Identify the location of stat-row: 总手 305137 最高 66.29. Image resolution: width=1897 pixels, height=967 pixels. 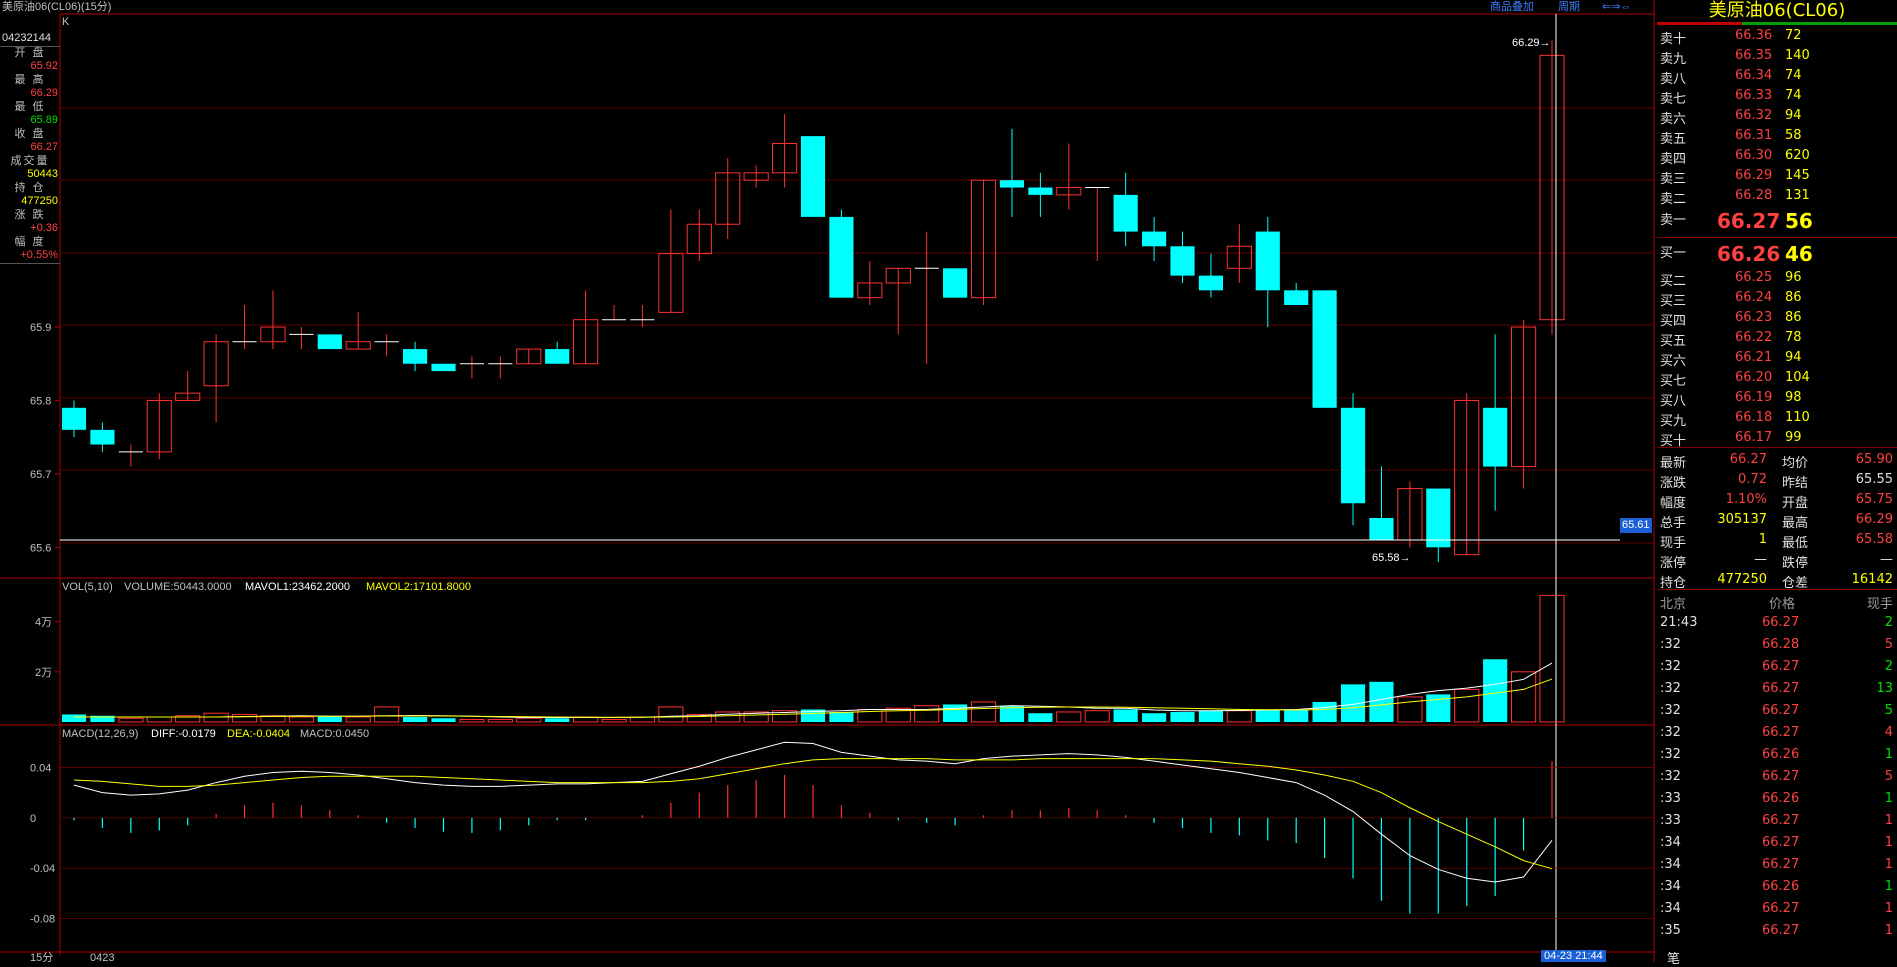
(1777, 520).